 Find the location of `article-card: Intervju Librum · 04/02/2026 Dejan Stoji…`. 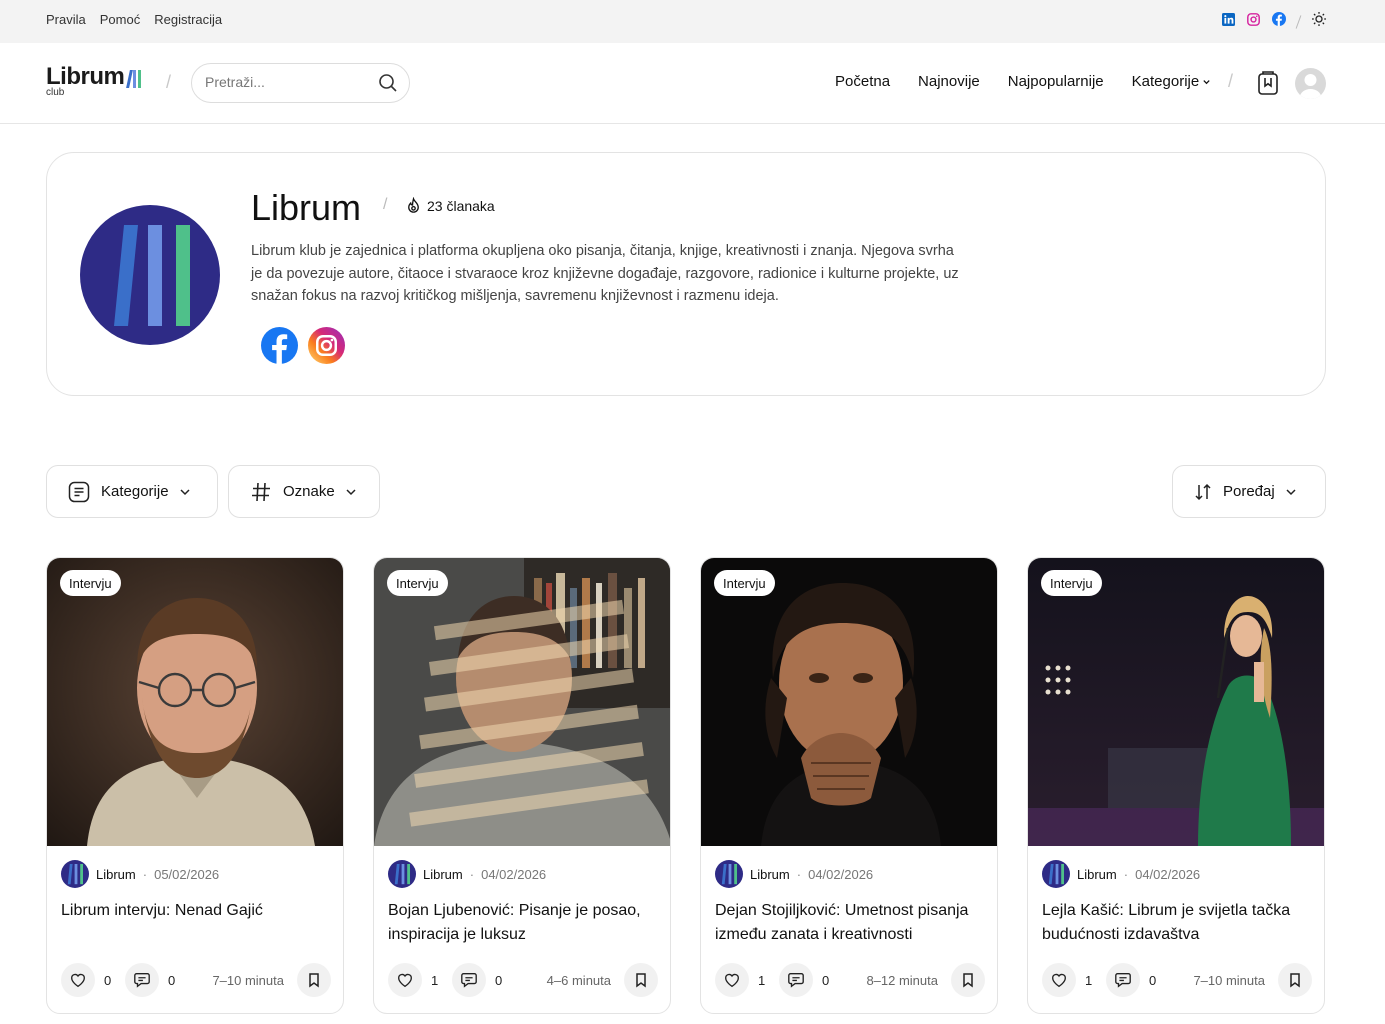

article-card: Intervju Librum · 04/02/2026 Dejan Stoji… is located at coordinates (849, 785).